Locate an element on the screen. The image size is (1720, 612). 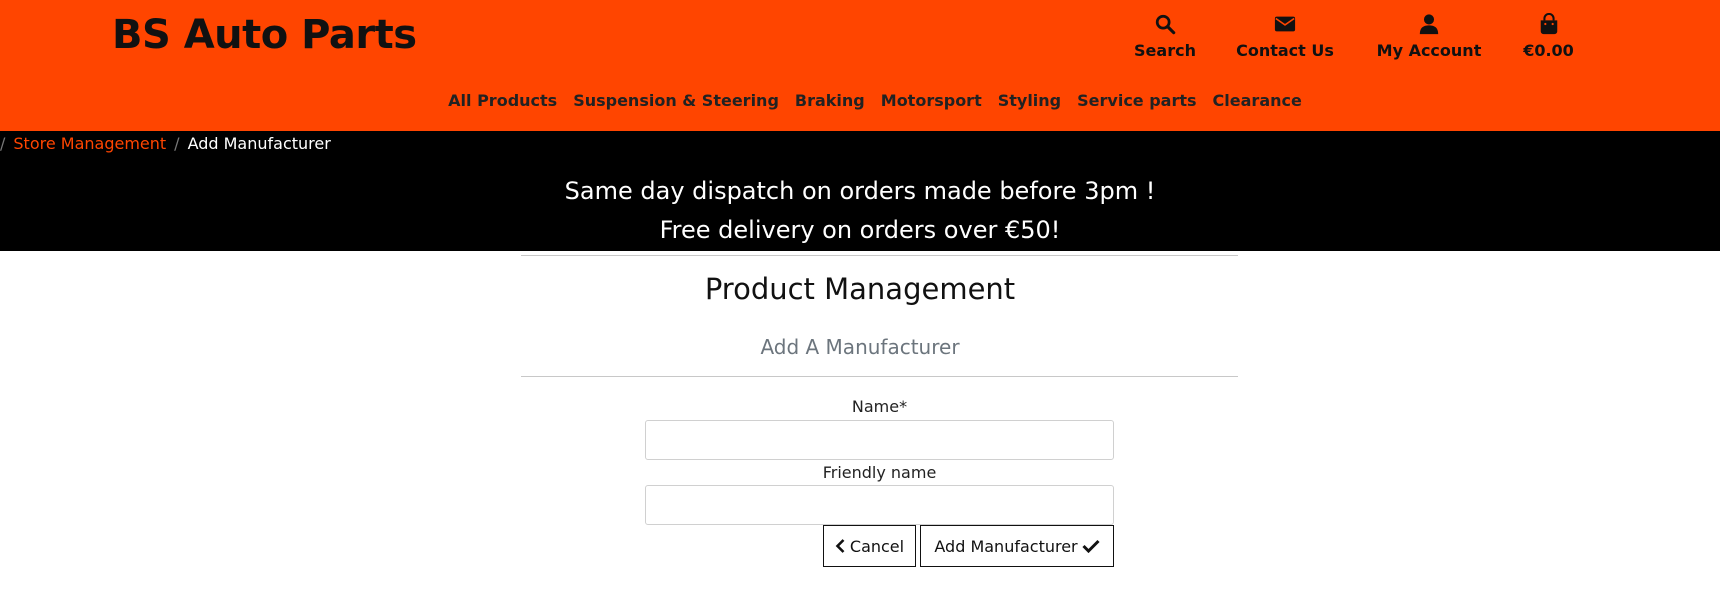
cancel-button: Cancel is located at coordinates (869, 546).